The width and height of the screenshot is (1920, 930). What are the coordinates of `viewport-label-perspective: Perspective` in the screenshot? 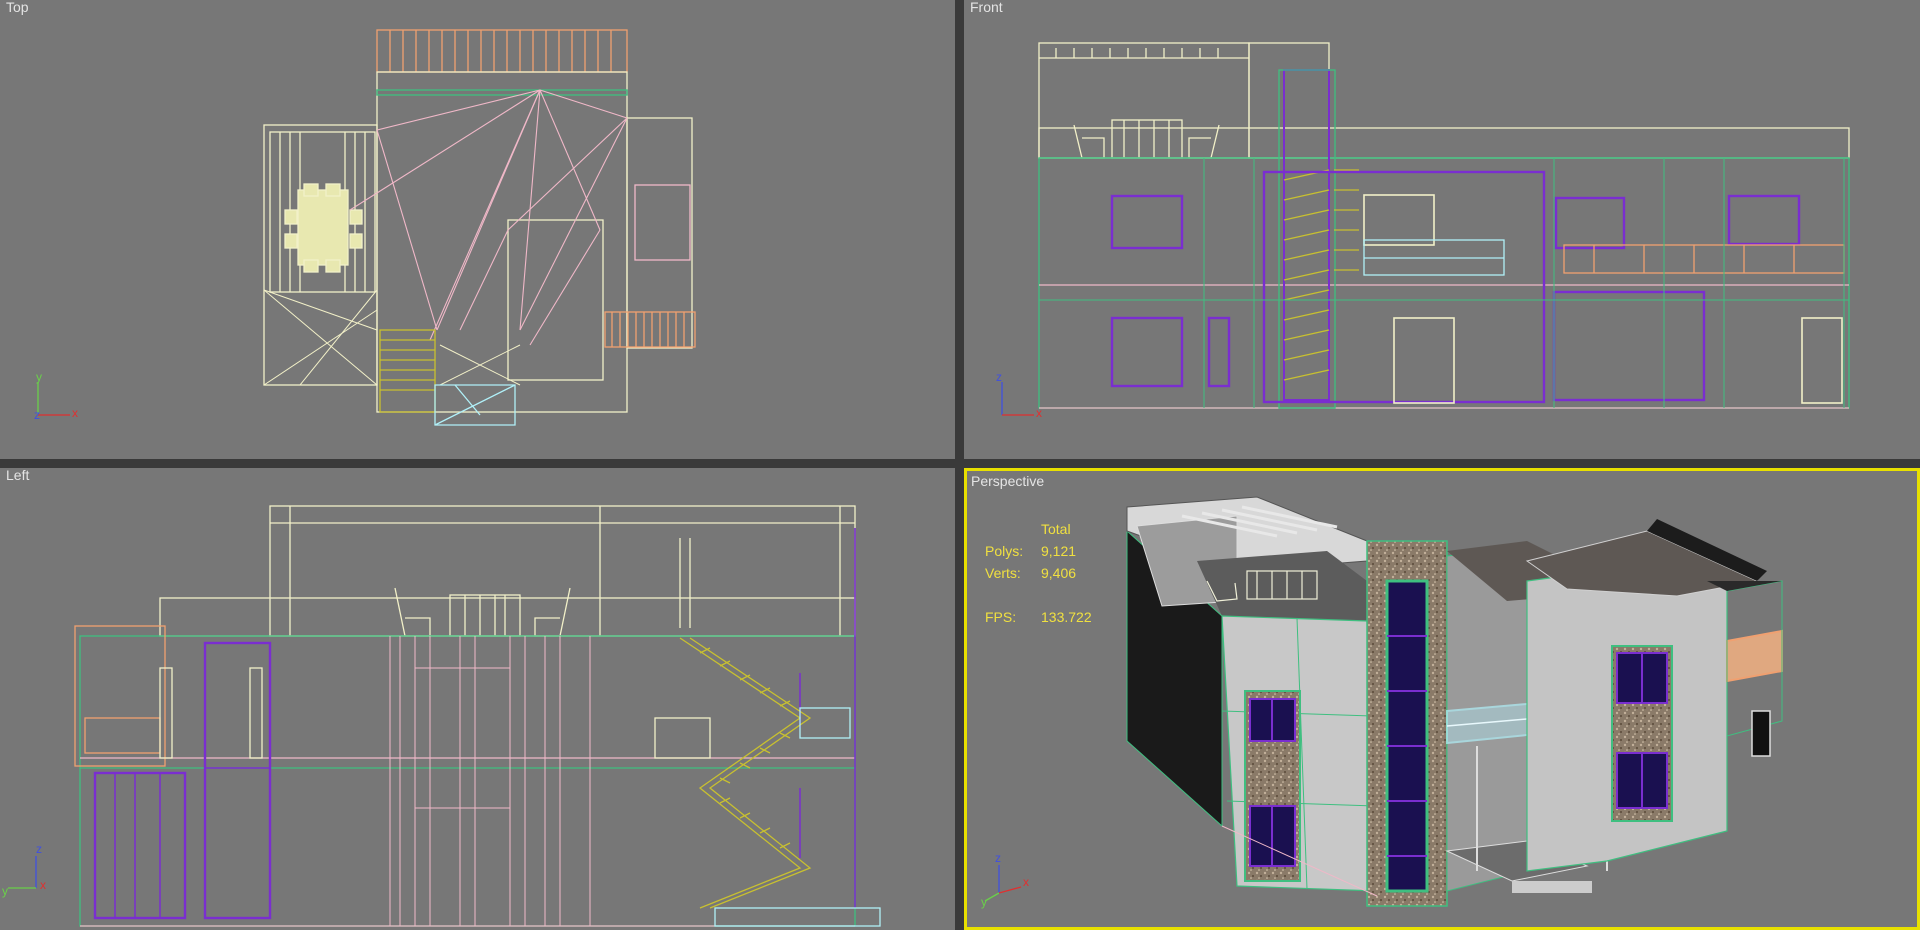 It's located at (1007, 481).